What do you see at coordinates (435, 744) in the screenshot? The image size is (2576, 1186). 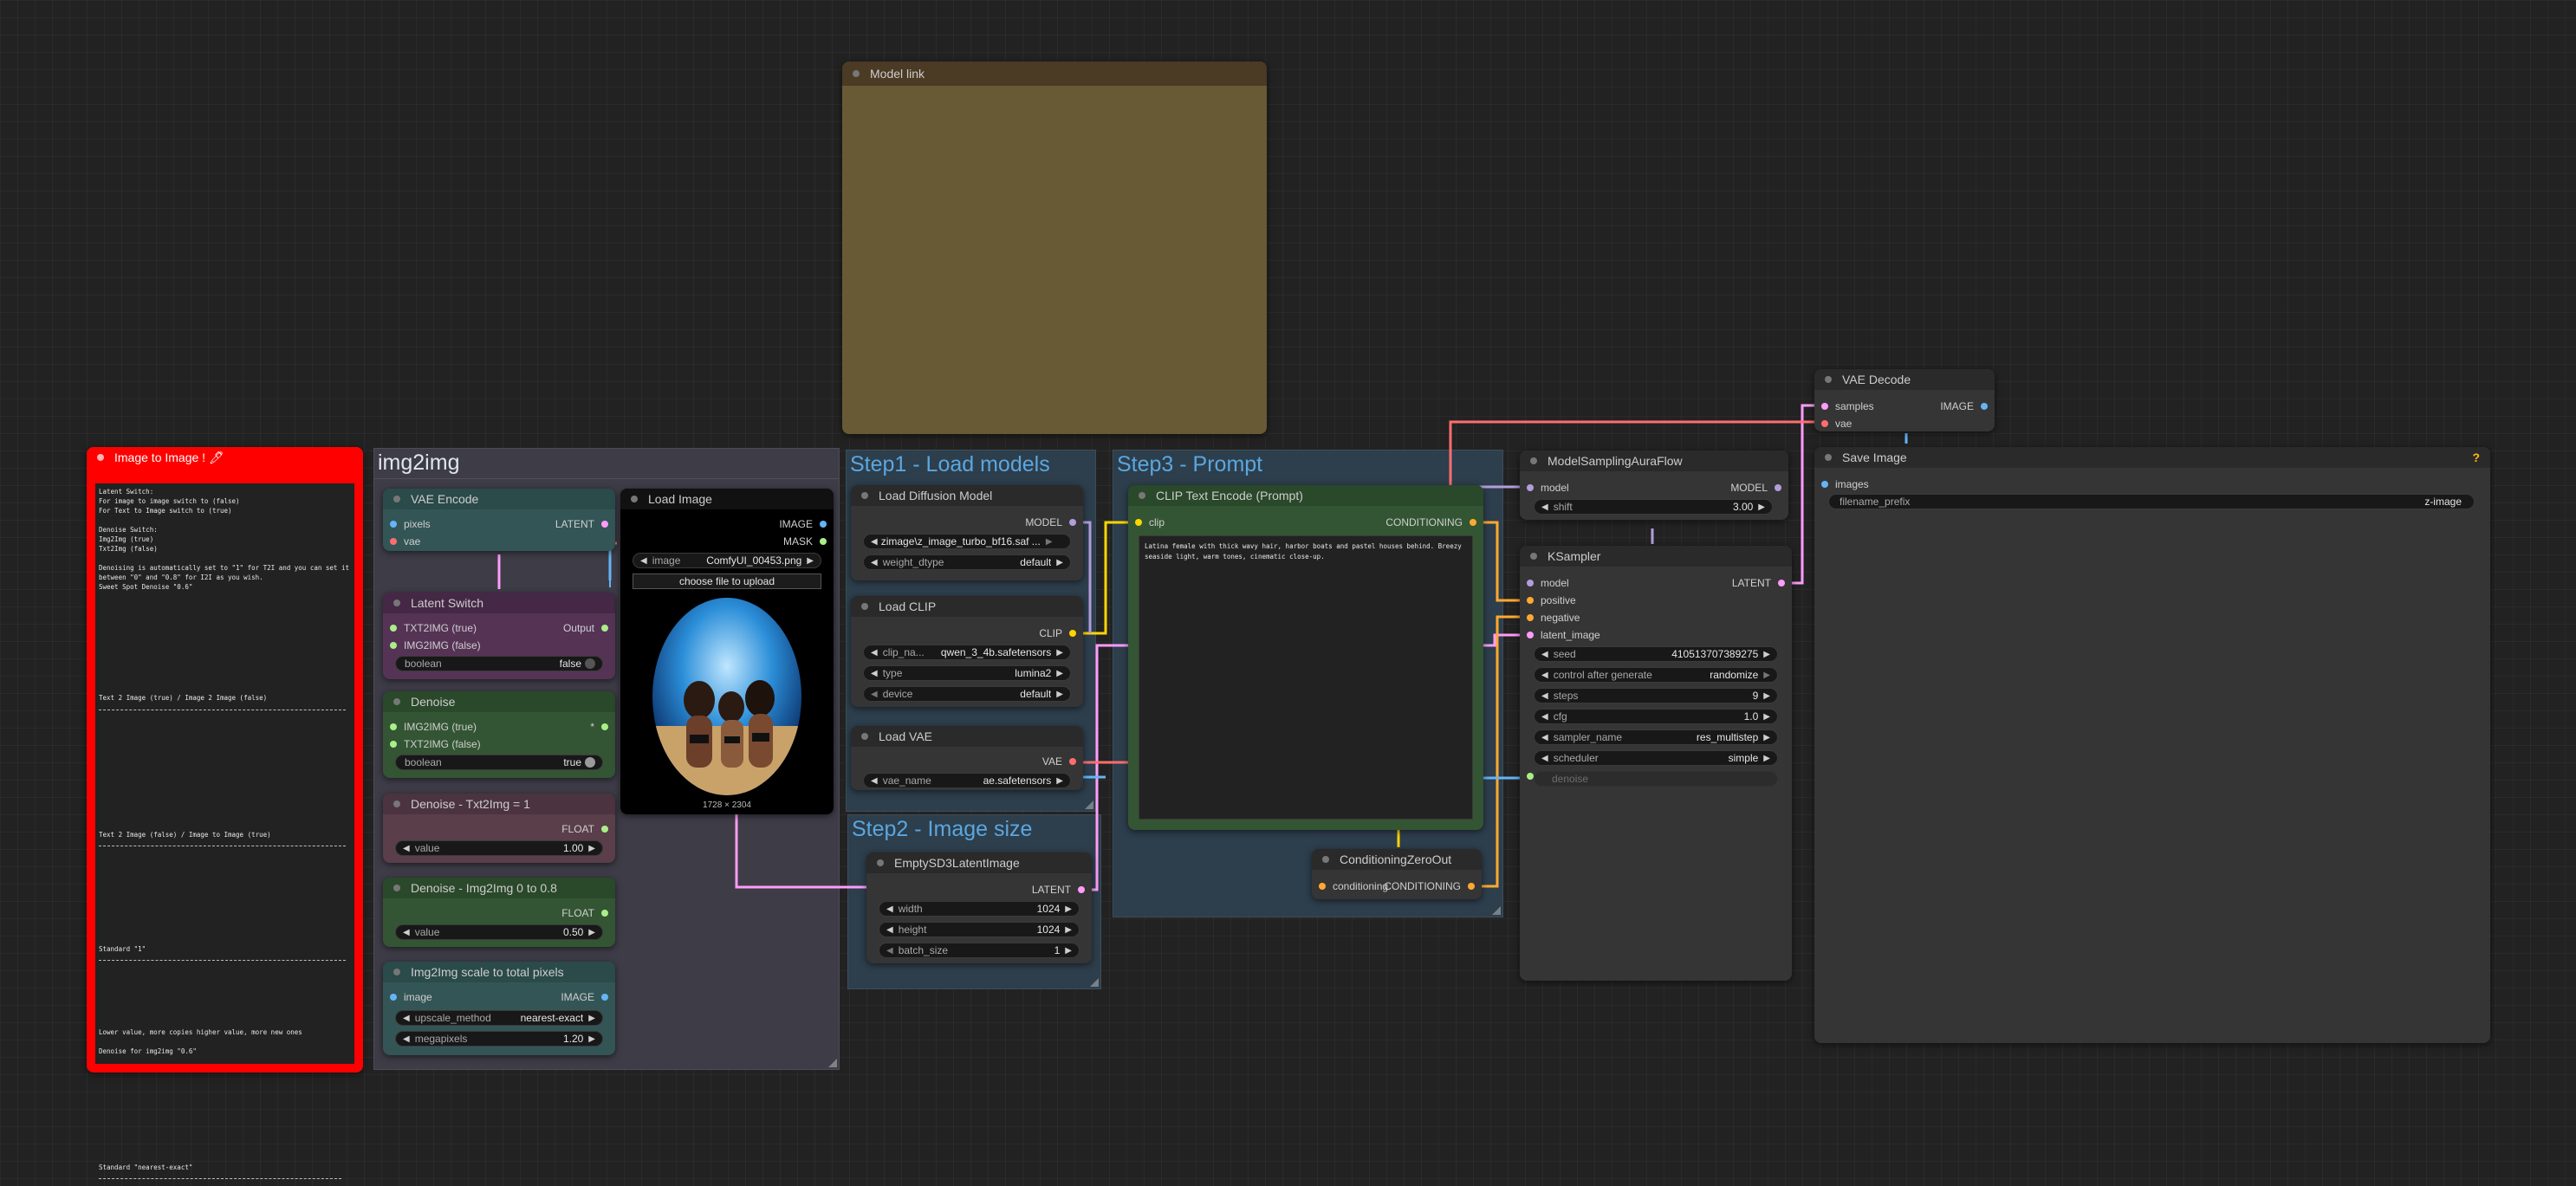 I see `input-txt2img: TXT2IMG (false)` at bounding box center [435, 744].